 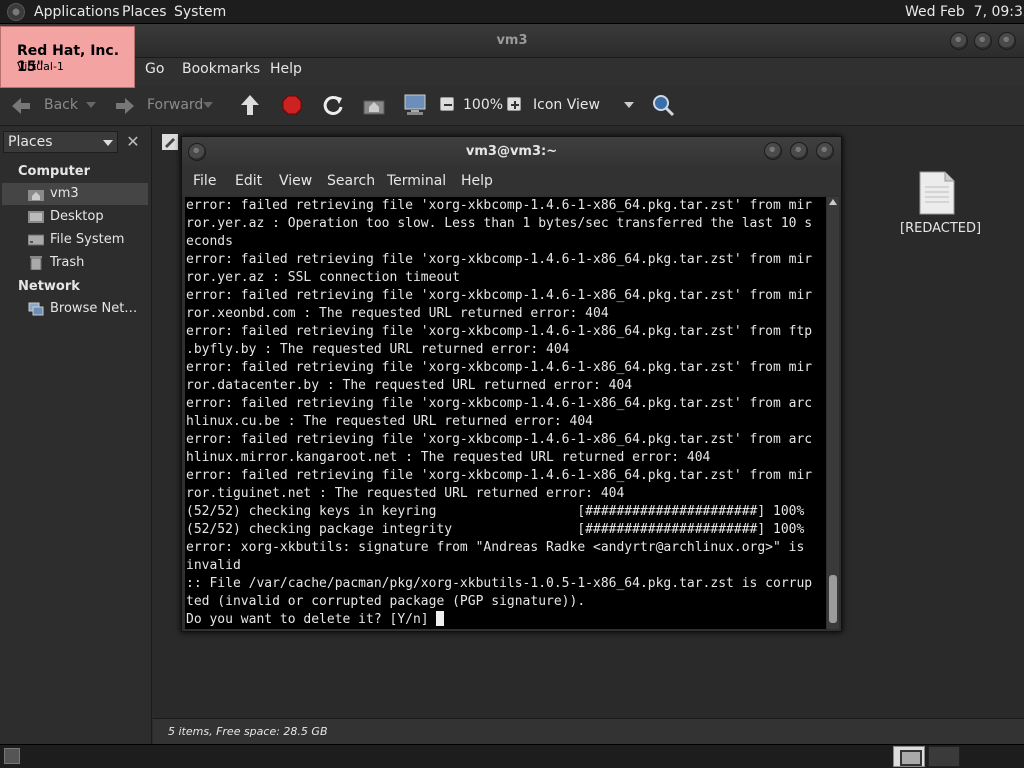 I want to click on terminal-close-button, so click(x=825, y=151).